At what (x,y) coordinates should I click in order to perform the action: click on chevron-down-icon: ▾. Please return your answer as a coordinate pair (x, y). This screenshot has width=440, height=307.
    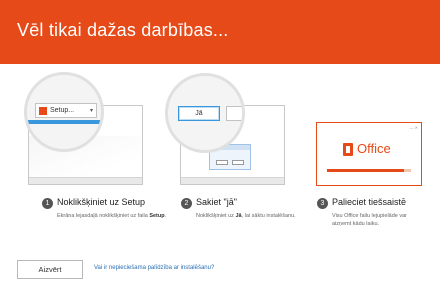
    Looking at the image, I should click on (91, 111).